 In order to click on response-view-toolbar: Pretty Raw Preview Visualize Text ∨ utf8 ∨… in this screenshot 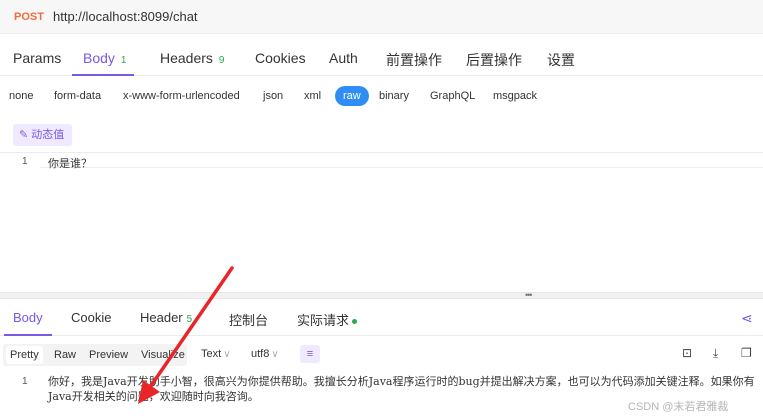, I will do `click(381, 354)`.